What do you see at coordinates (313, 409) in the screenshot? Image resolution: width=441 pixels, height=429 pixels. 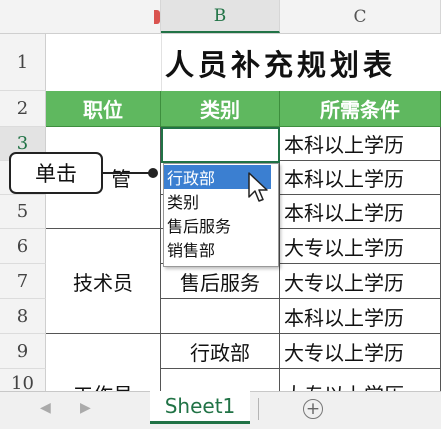 I see `plus-circle-icon: +` at bounding box center [313, 409].